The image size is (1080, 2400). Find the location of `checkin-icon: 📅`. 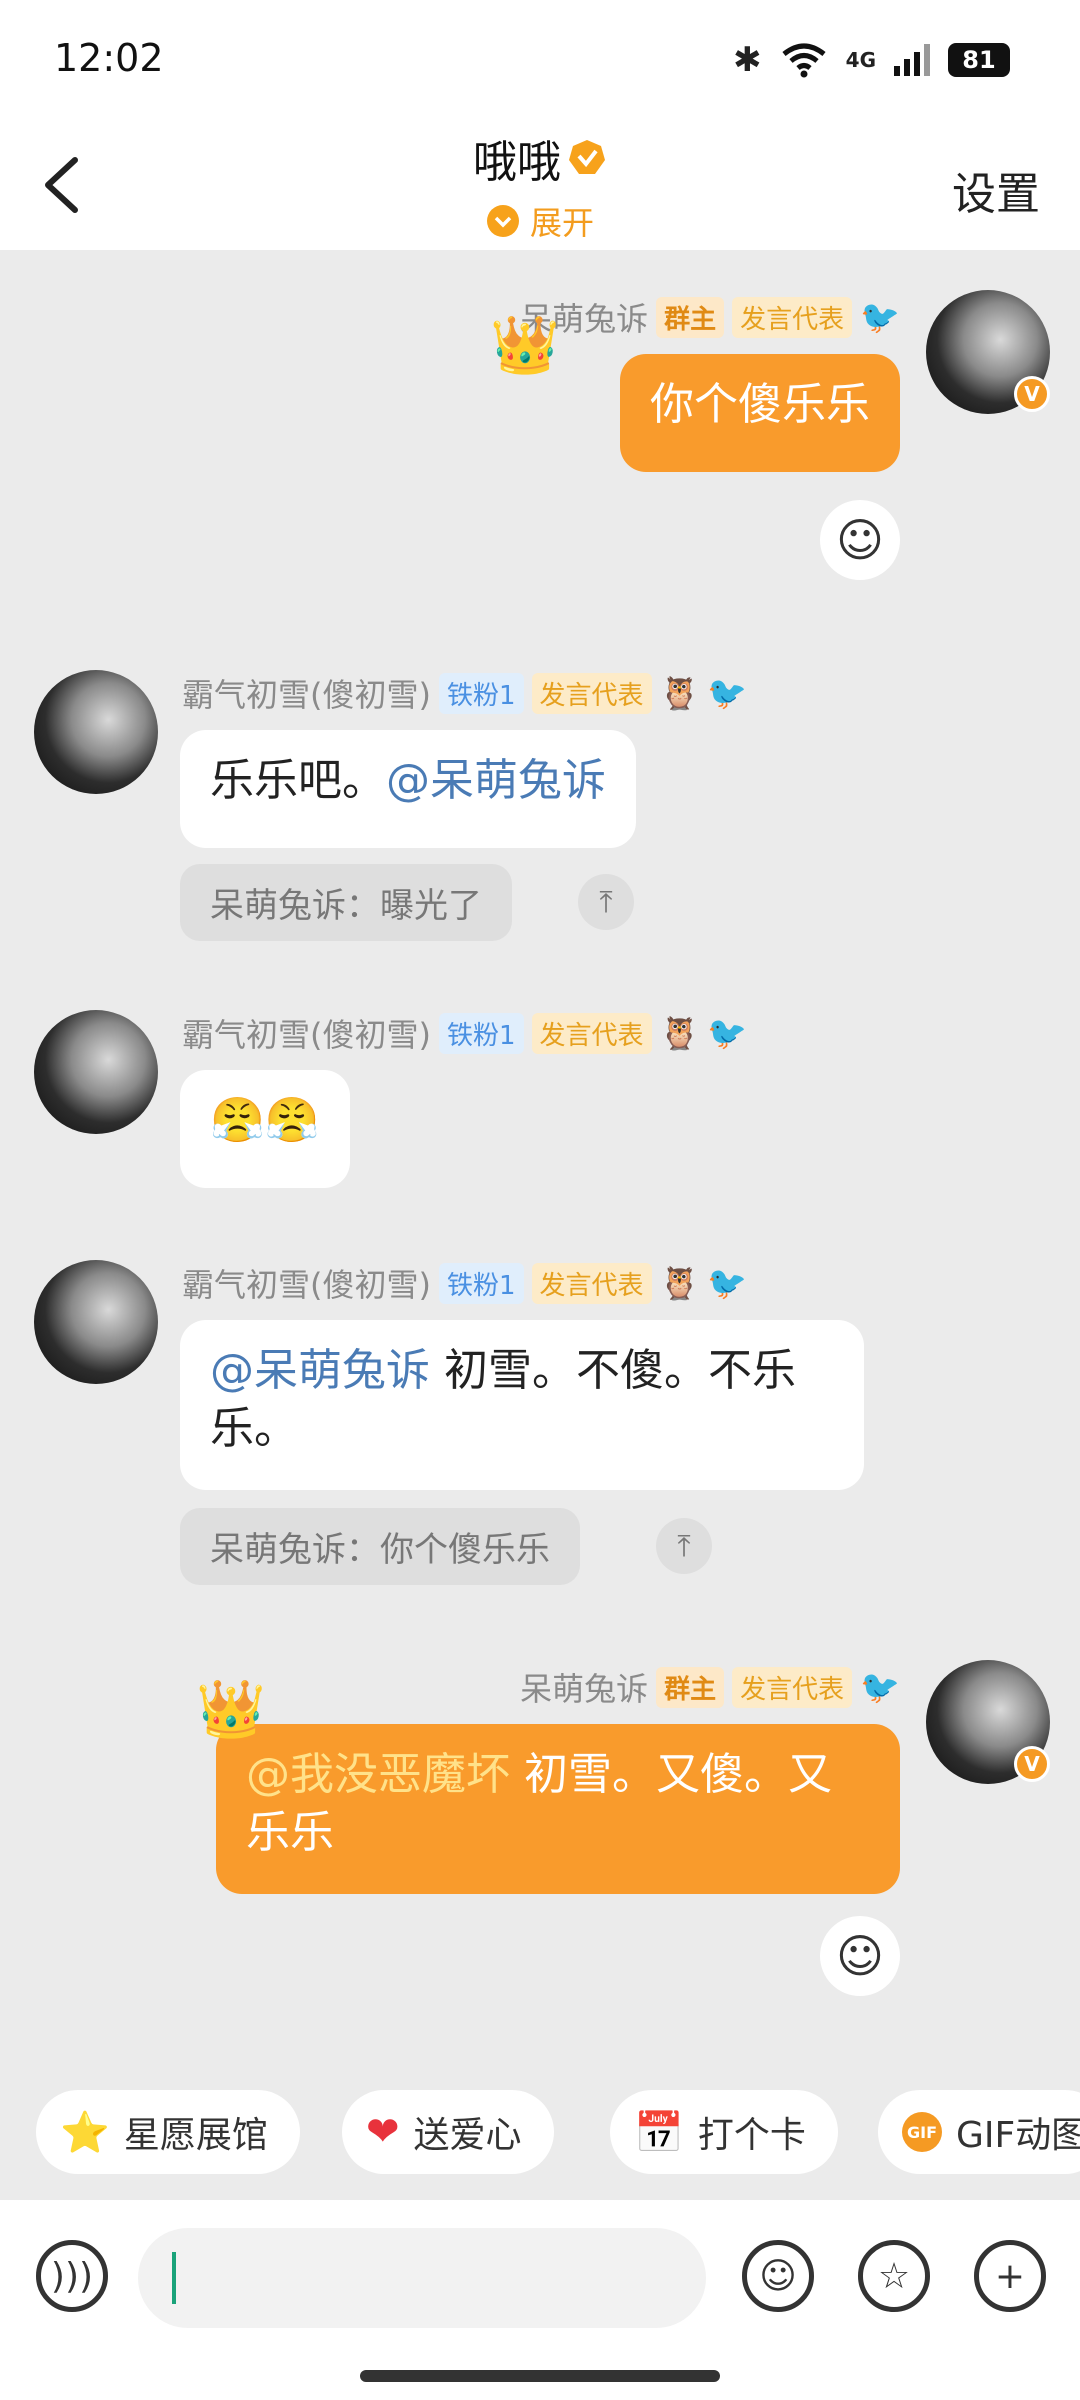

checkin-icon: 📅 is located at coordinates (659, 2132).